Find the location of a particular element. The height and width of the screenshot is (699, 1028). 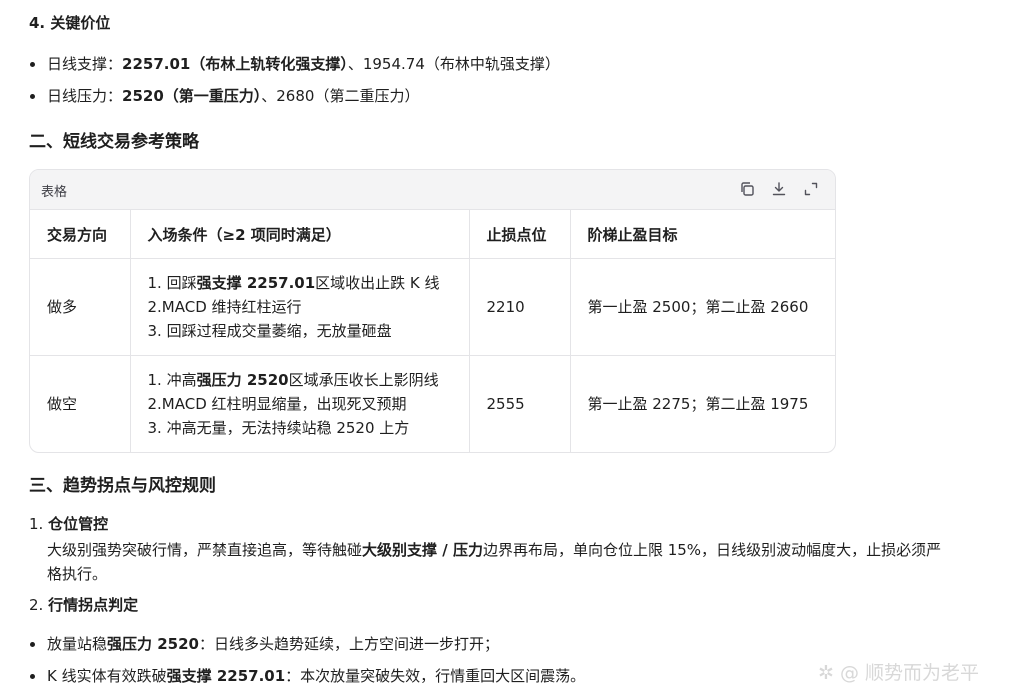

section-heading-risk-rules: 三、趋势拐点与风控规则 is located at coordinates (122, 486).